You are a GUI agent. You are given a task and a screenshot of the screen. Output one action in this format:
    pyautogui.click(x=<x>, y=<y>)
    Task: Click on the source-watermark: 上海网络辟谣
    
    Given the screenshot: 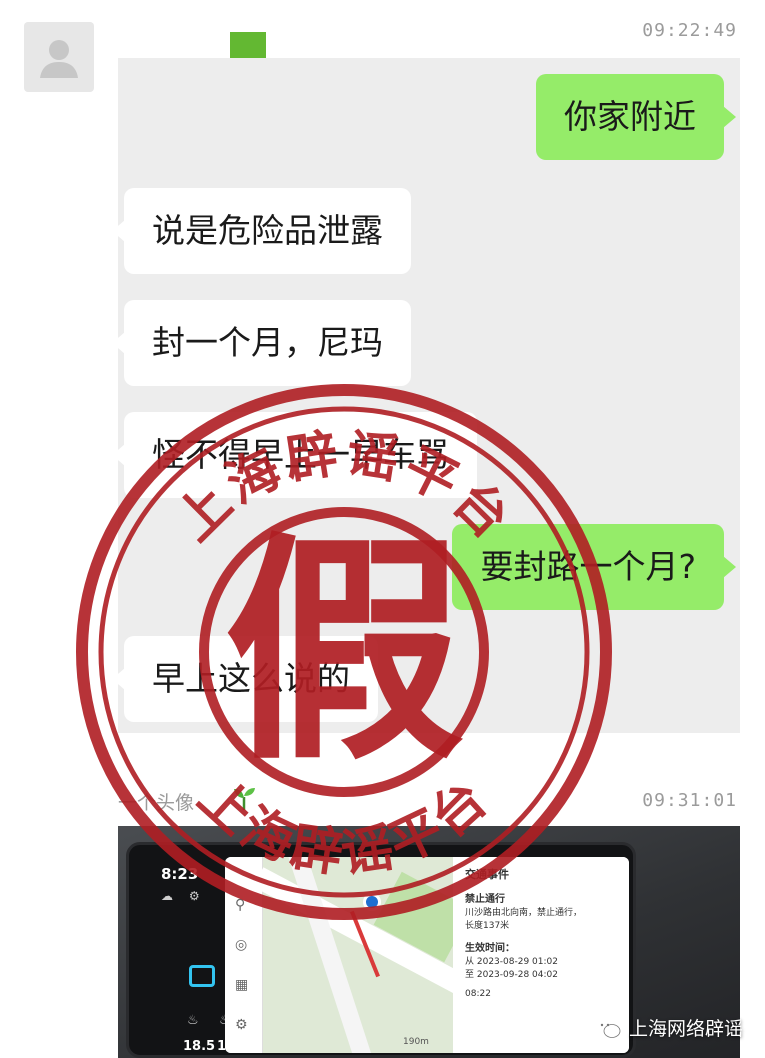 What is the action you would take?
    pyautogui.click(x=669, y=1027)
    